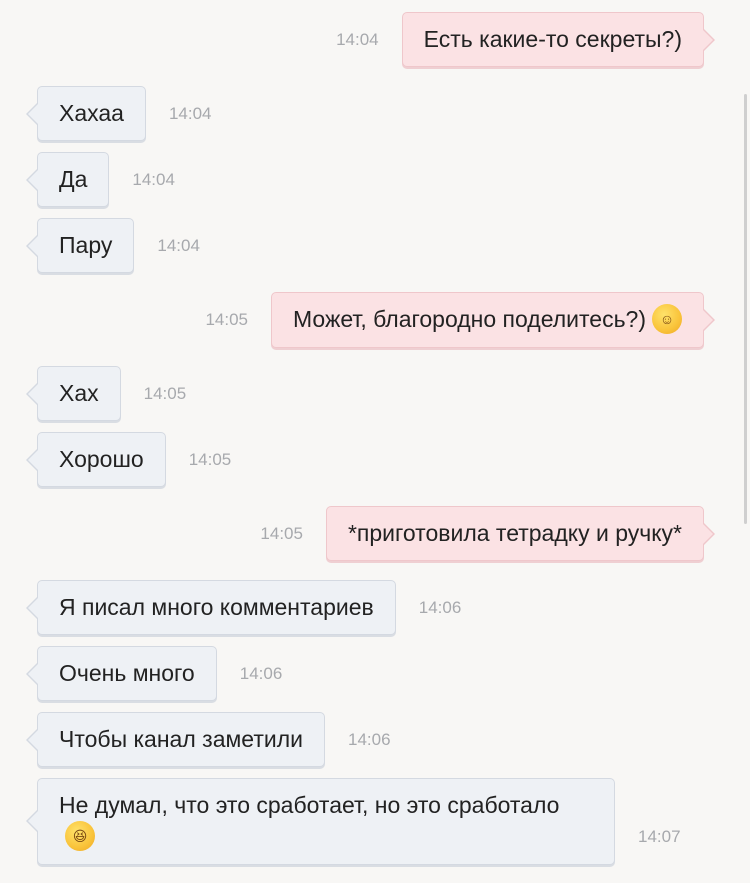 The width and height of the screenshot is (750, 883). Describe the element at coordinates (101, 459) in the screenshot. I see `message-text: Хорошо` at that location.